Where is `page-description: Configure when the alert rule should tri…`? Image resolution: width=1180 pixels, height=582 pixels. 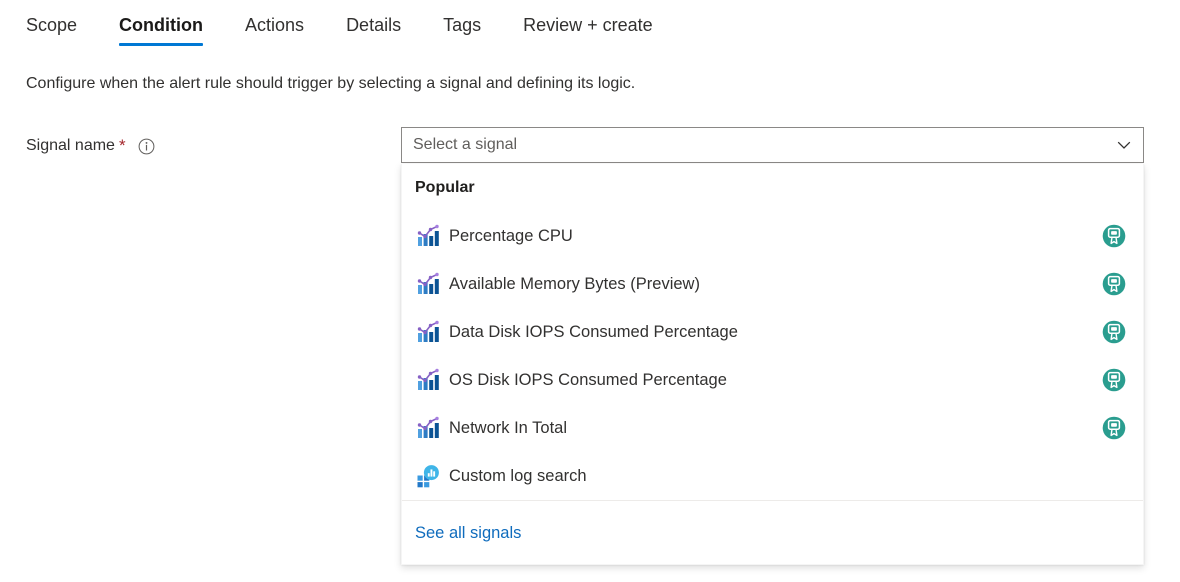
page-description: Configure when the alert rule should tri… is located at coordinates (331, 83).